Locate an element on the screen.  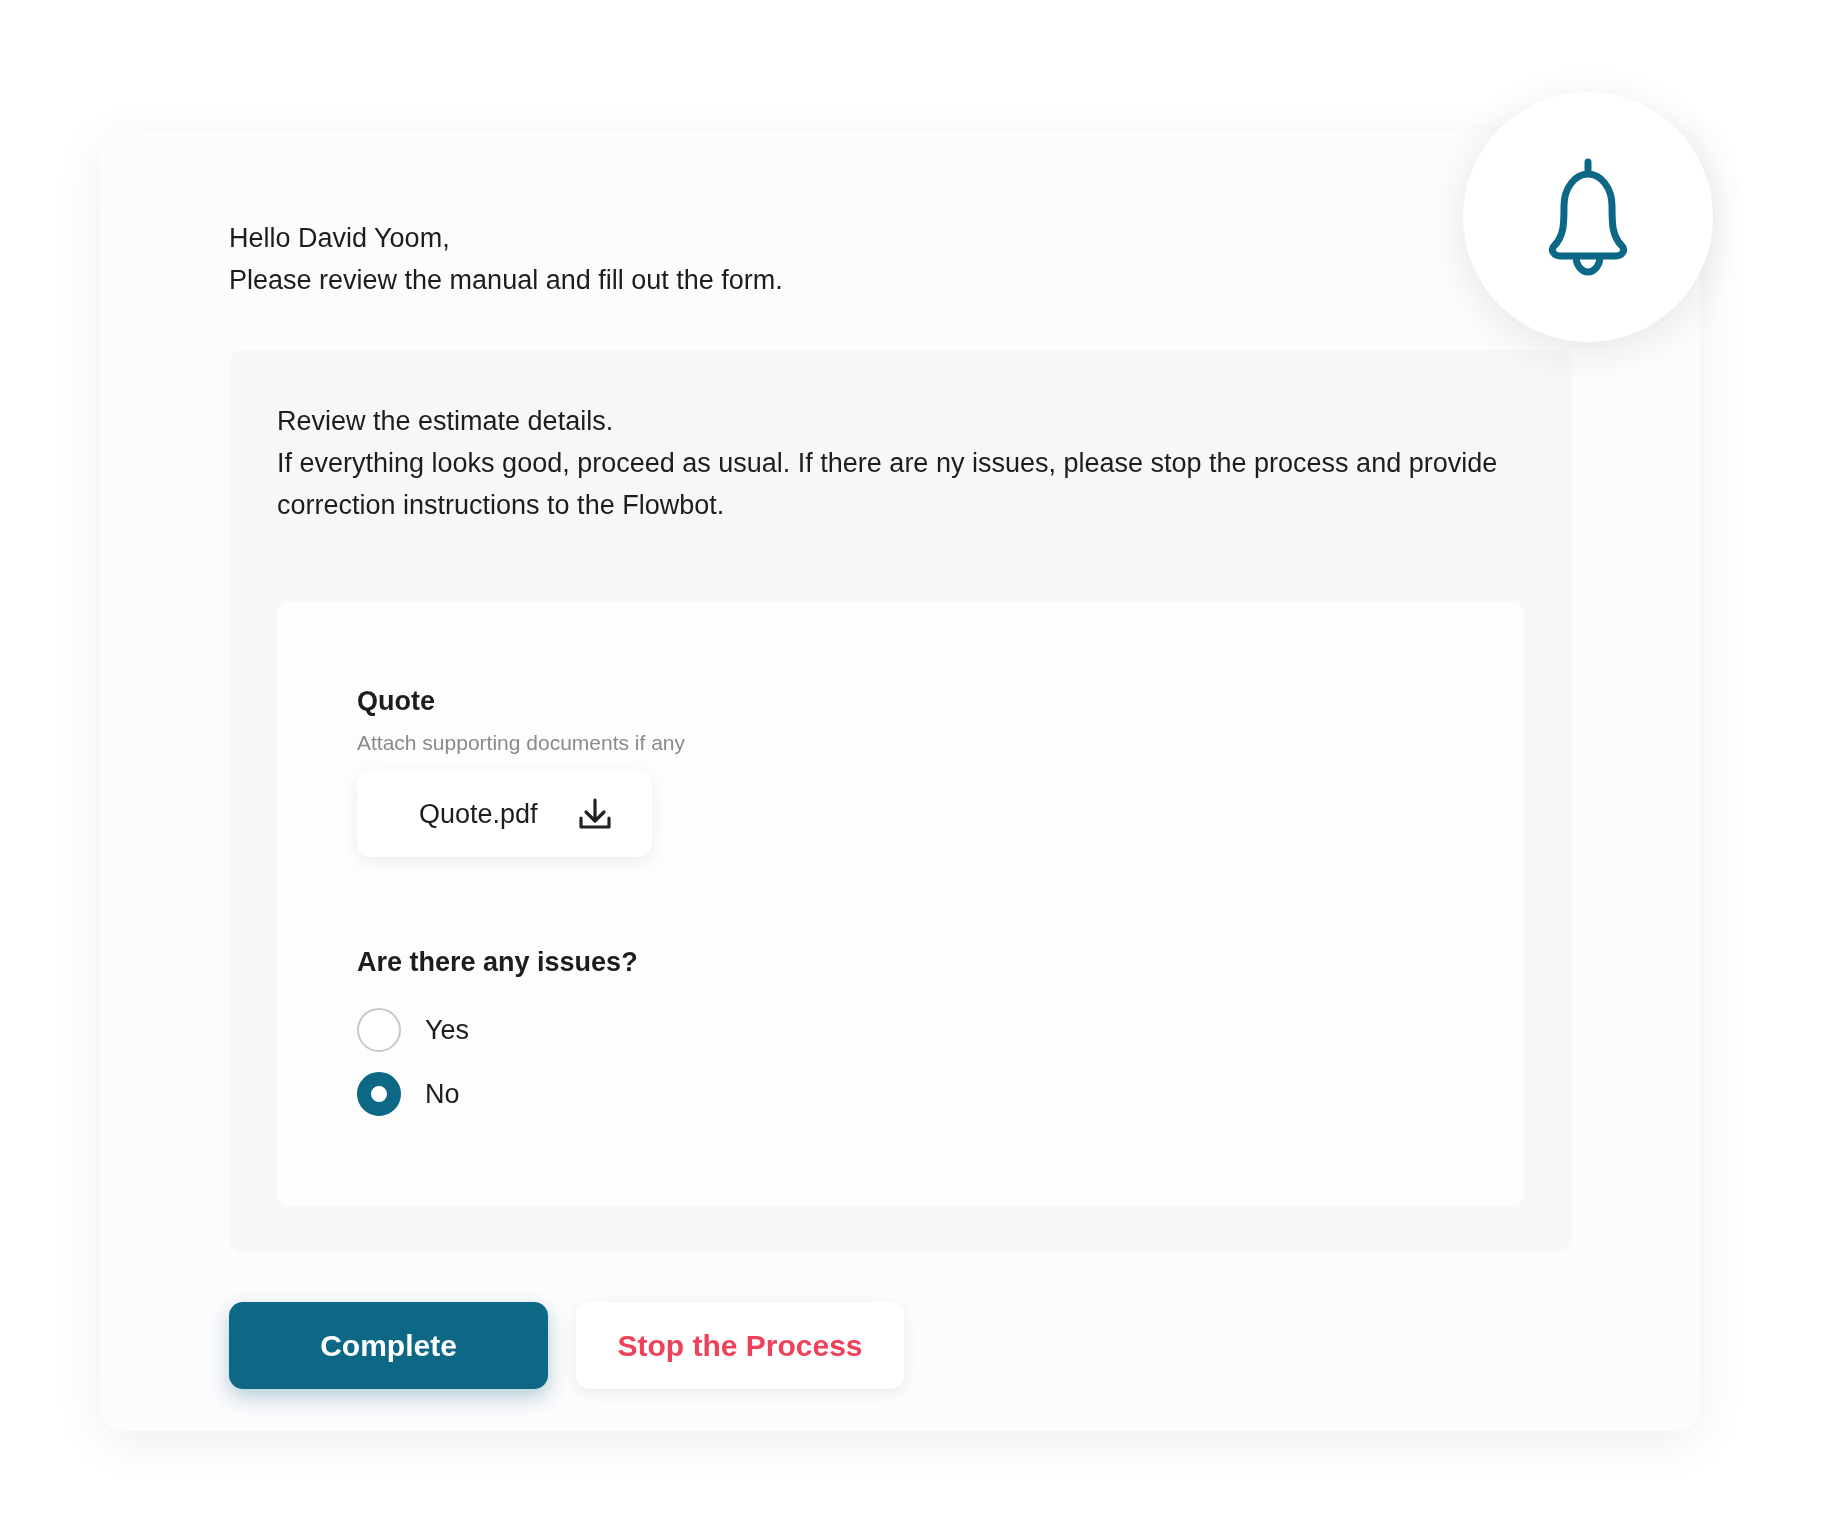
field-label: Quote is located at coordinates (396, 701).